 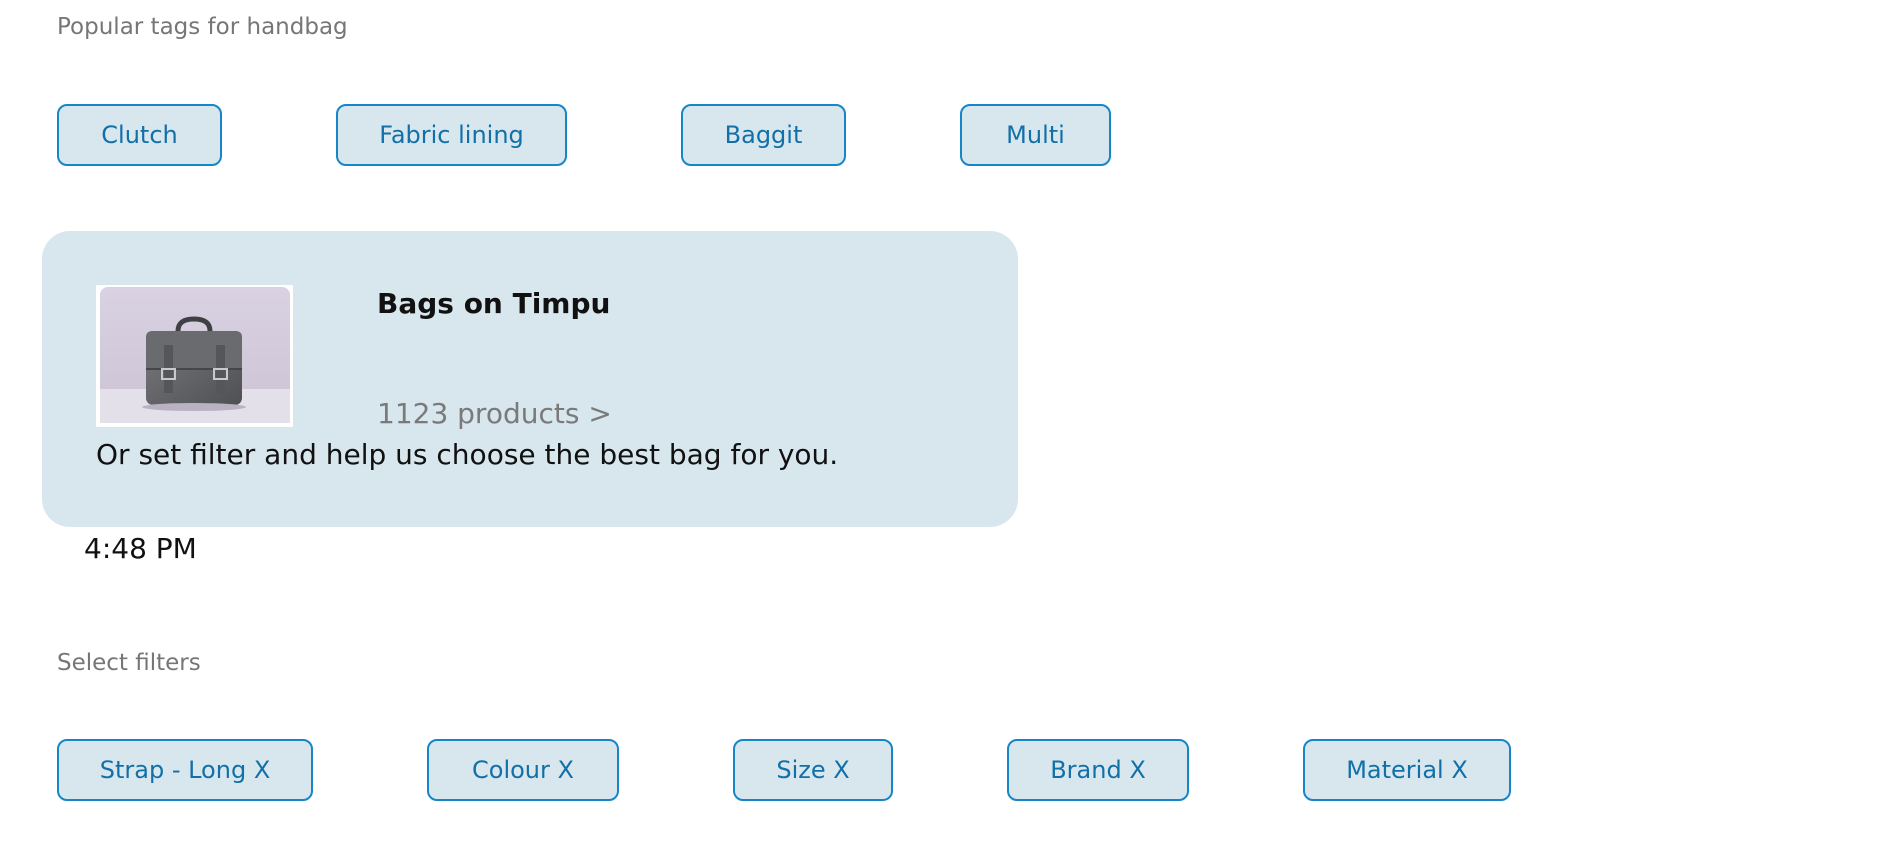 What do you see at coordinates (185, 770) in the screenshot?
I see `filter-chip-strap: Strap - Long X` at bounding box center [185, 770].